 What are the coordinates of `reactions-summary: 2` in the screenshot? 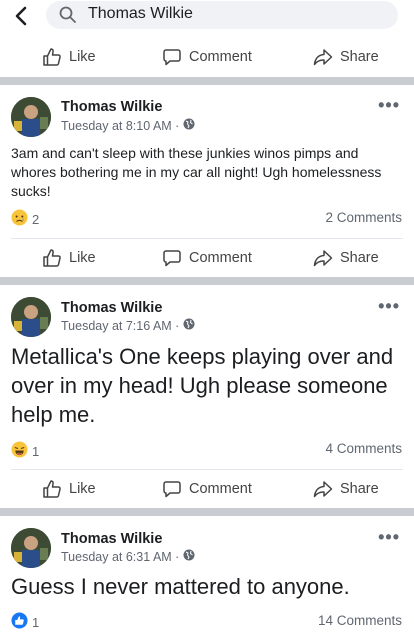 It's located at (25, 219).